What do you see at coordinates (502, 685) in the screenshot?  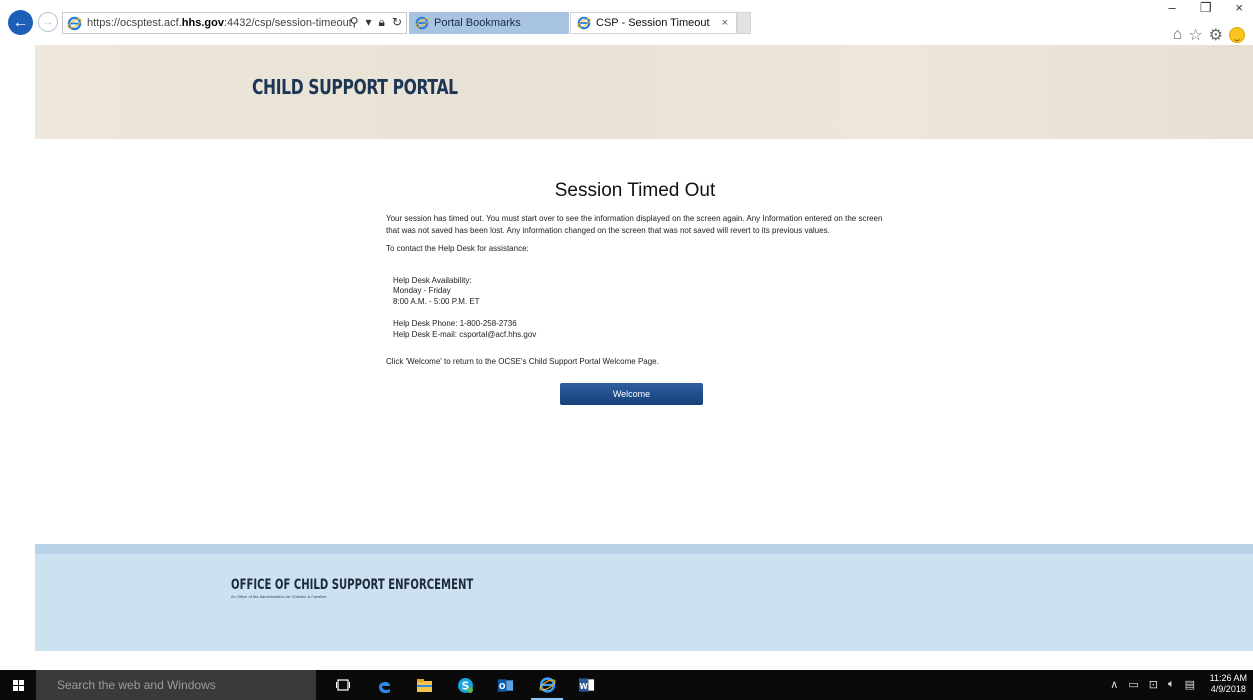 I see `svg-text: O` at bounding box center [502, 685].